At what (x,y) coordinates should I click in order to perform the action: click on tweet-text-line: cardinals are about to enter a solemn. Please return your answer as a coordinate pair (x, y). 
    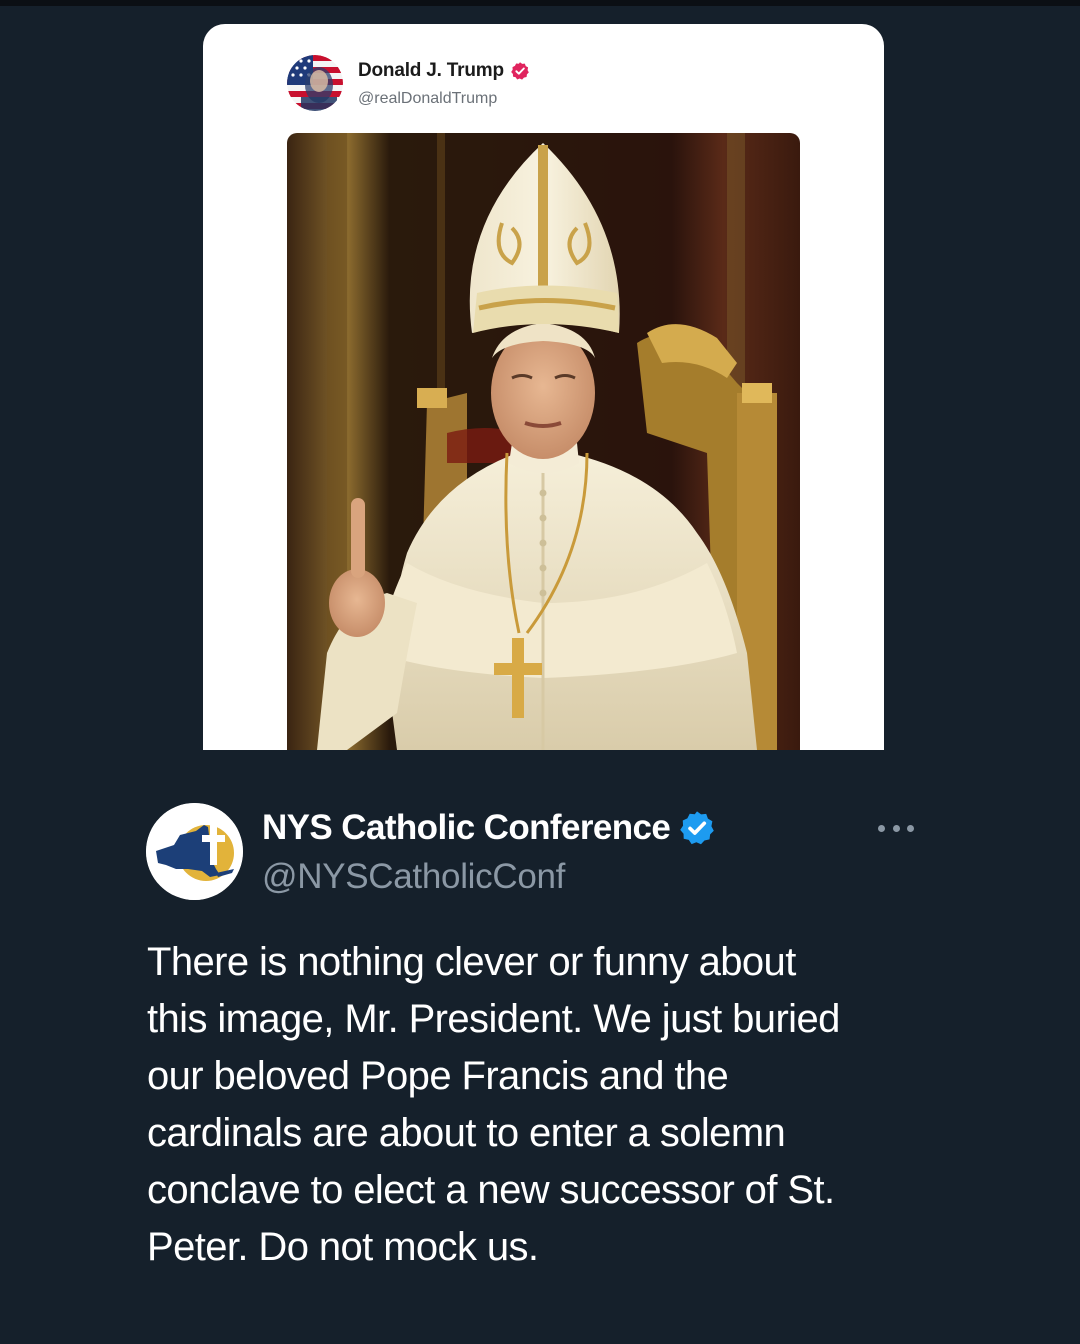
    Looking at the image, I should click on (466, 1133).